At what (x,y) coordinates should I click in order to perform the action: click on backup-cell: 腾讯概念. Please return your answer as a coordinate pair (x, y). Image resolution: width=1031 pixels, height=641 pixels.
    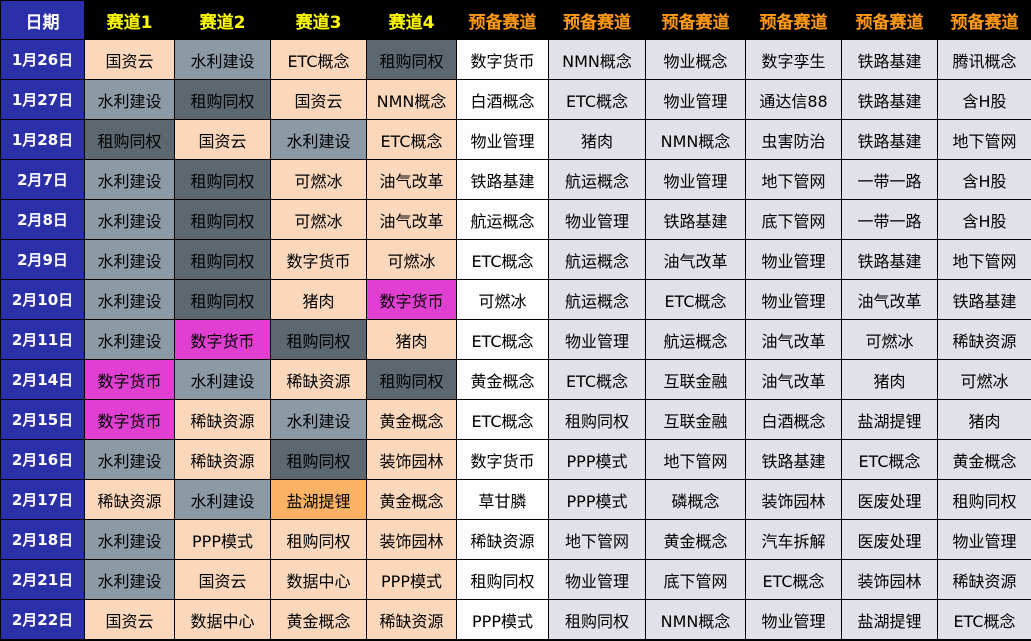
    Looking at the image, I should click on (984, 59).